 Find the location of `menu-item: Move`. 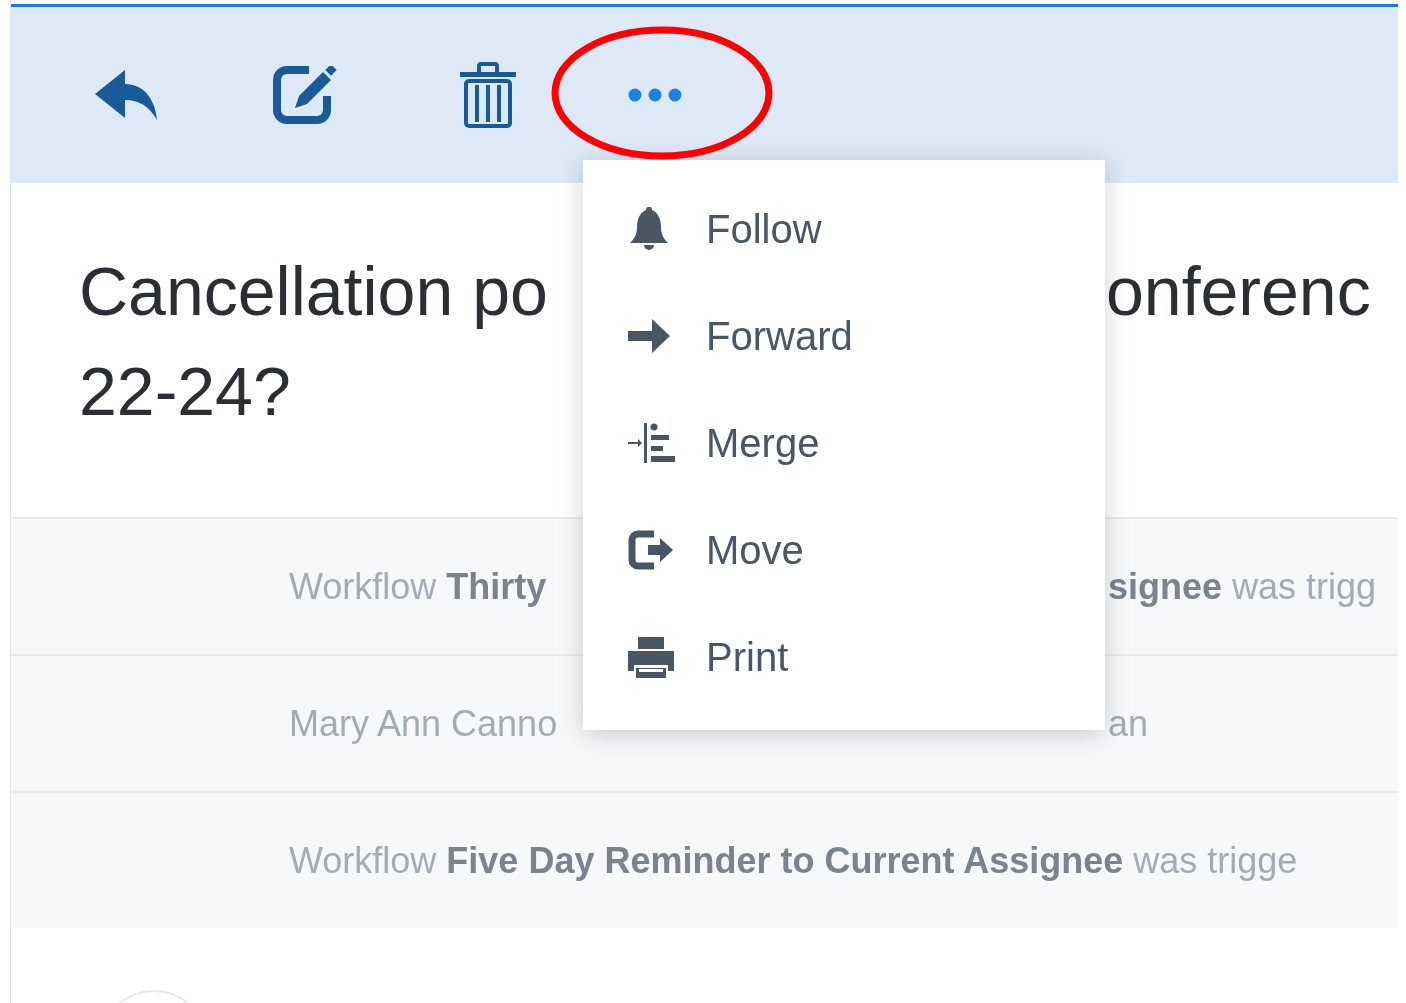

menu-item: Move is located at coordinates (844, 549).